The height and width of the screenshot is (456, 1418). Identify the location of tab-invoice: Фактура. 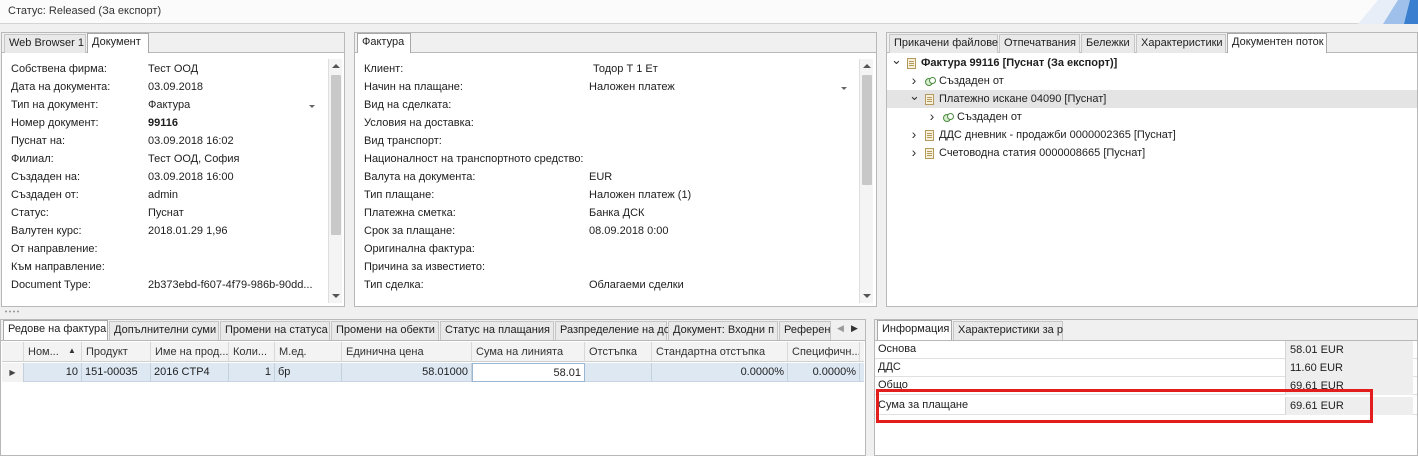
(384, 43).